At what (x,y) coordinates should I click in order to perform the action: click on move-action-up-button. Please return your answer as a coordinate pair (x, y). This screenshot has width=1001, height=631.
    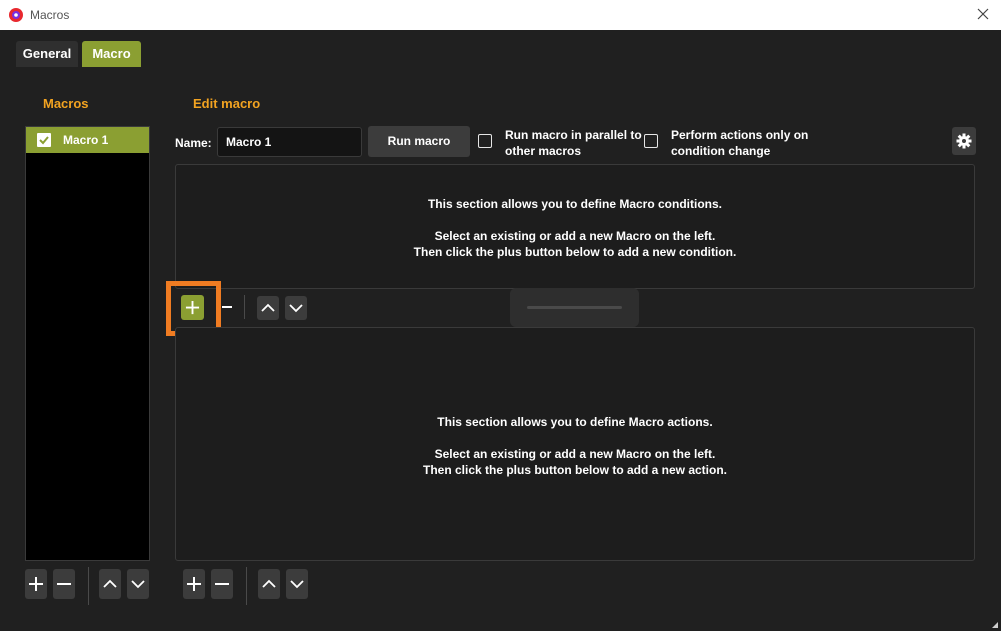
    Looking at the image, I should click on (269, 584).